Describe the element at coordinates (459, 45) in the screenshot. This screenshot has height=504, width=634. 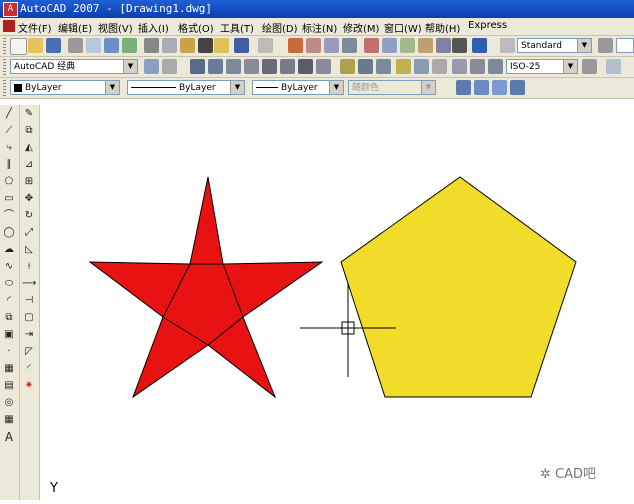
I see `quickcalc-icon` at that location.